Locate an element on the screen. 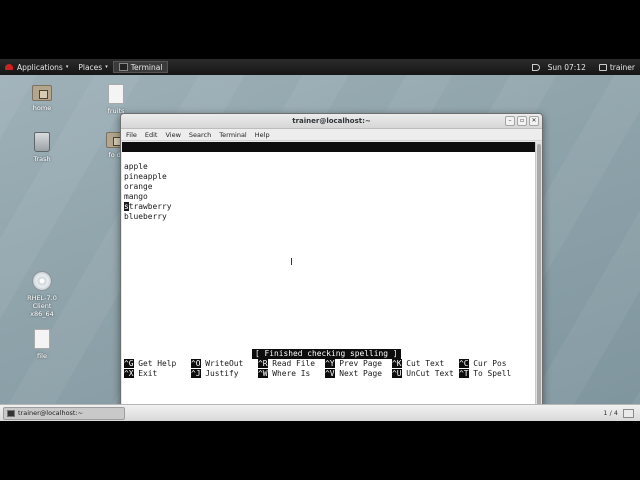  clock: Sun 07:12 is located at coordinates (567, 67).